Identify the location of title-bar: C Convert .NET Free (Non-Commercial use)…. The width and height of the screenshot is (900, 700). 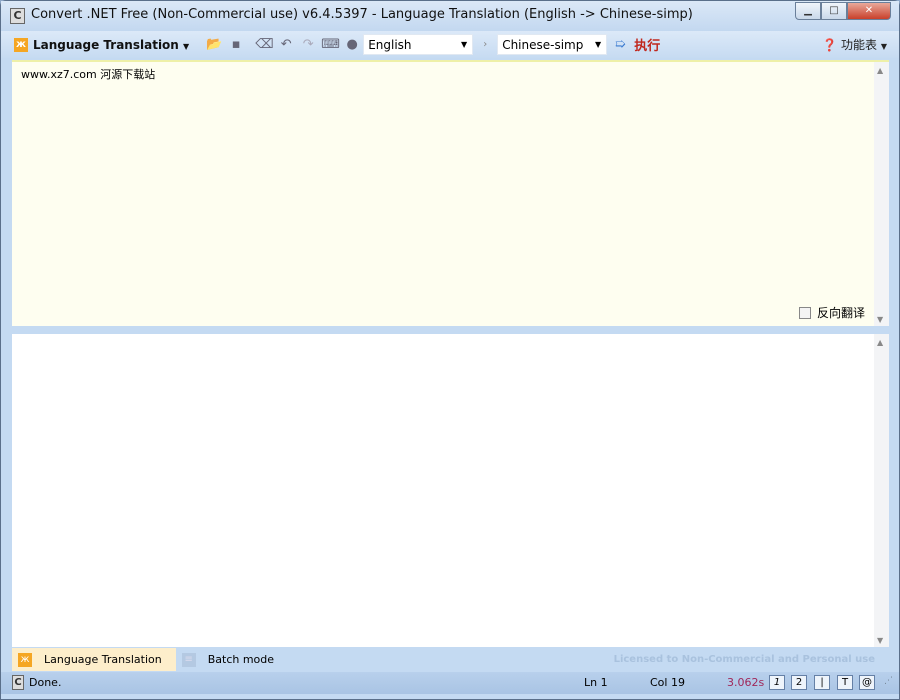
(450, 16).